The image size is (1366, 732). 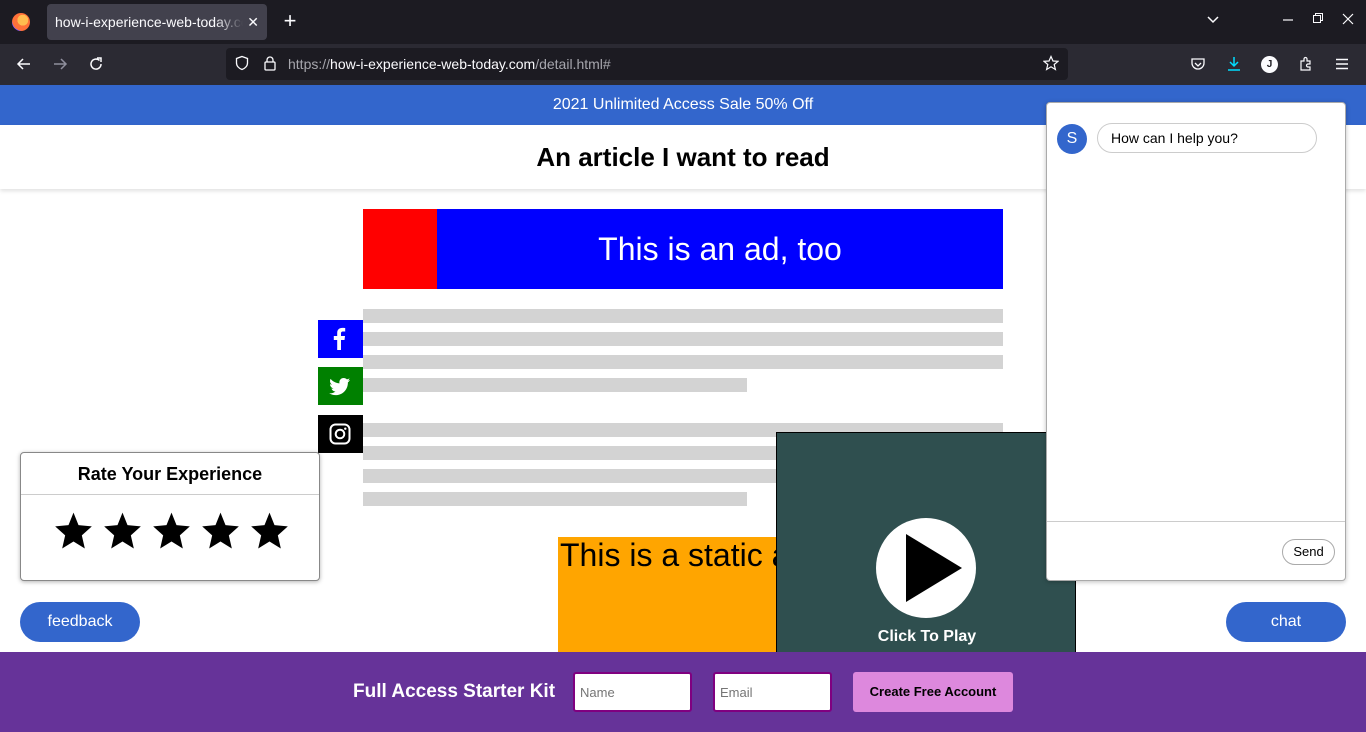 I want to click on rating-widget: Rate Your Experience, so click(x=170, y=516).